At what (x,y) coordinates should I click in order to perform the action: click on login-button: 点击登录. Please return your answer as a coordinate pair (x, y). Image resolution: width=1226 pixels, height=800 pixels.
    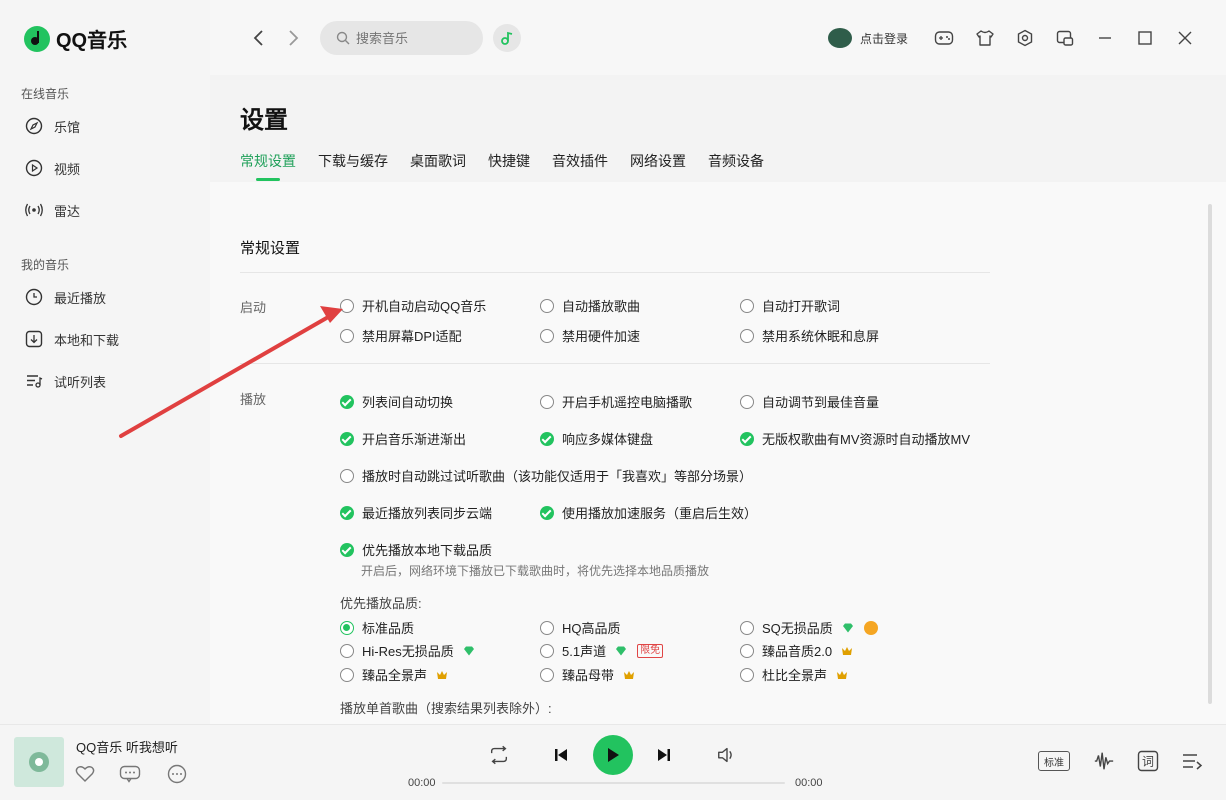
    Looking at the image, I should click on (868, 38).